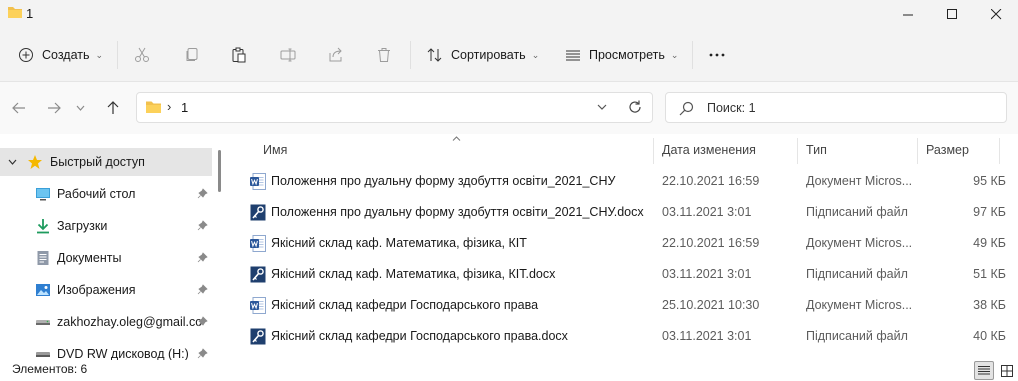 This screenshot has width=1018, height=381. I want to click on search-icon, so click(686, 108).